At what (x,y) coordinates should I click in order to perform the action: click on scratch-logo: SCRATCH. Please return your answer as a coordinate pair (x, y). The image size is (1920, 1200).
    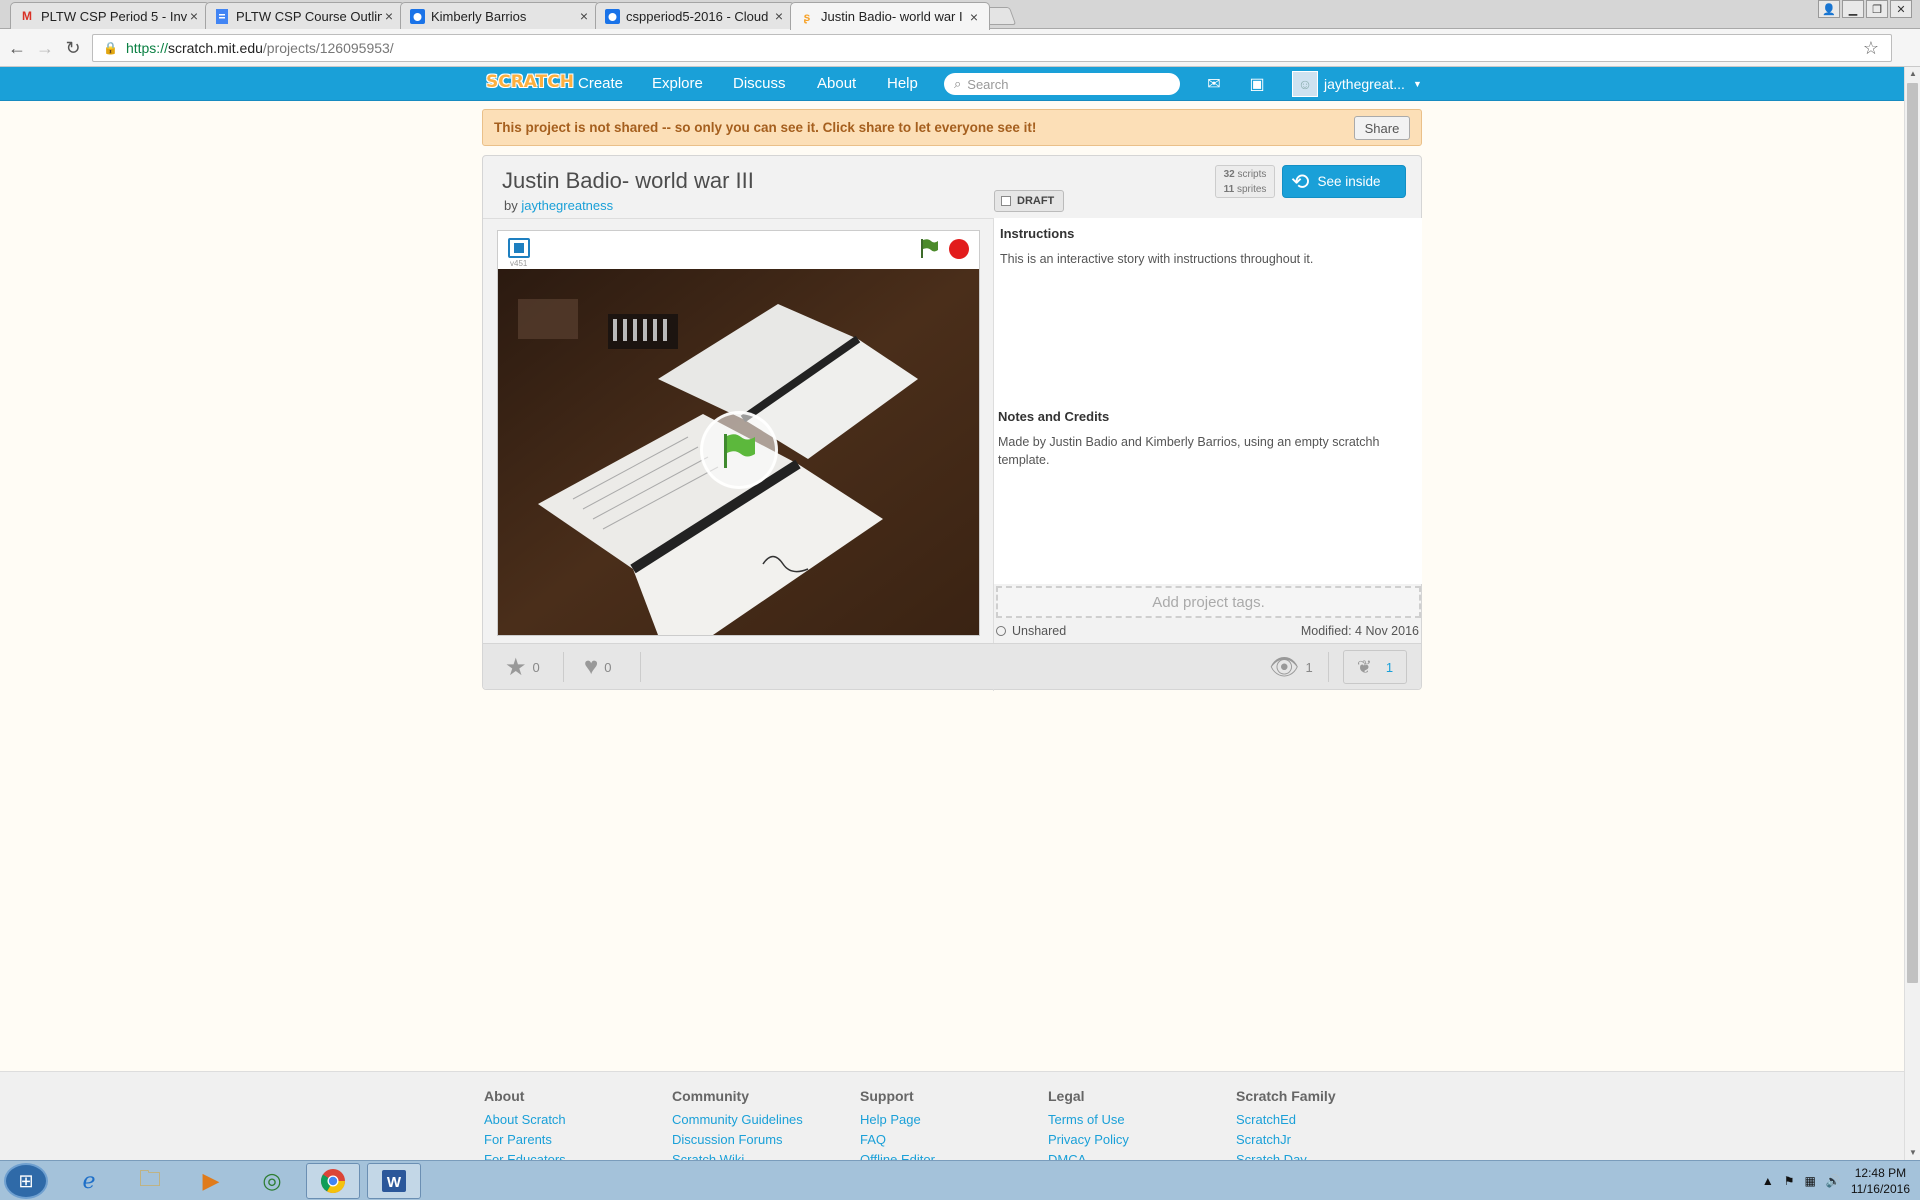
    Looking at the image, I should click on (530, 84).